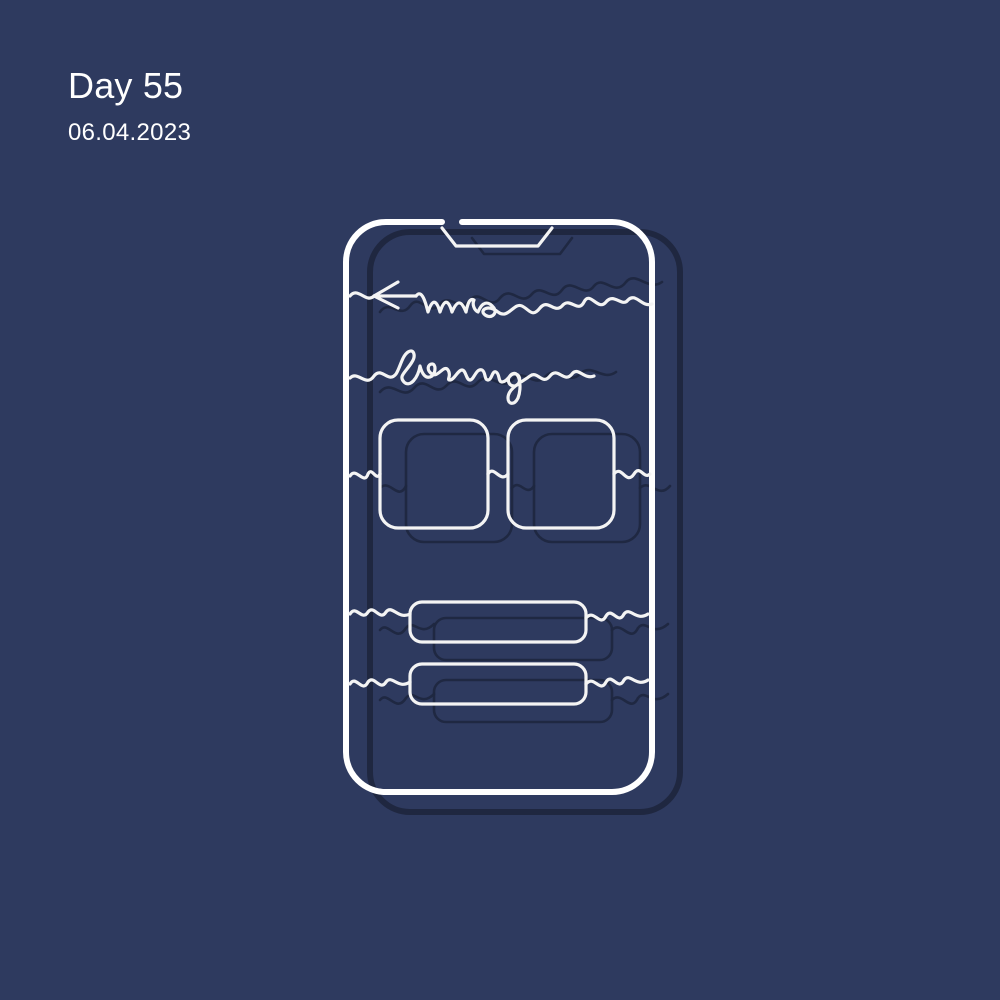 This screenshot has width=1000, height=1000. What do you see at coordinates (434, 474) in the screenshot?
I see `image-placeholder-left` at bounding box center [434, 474].